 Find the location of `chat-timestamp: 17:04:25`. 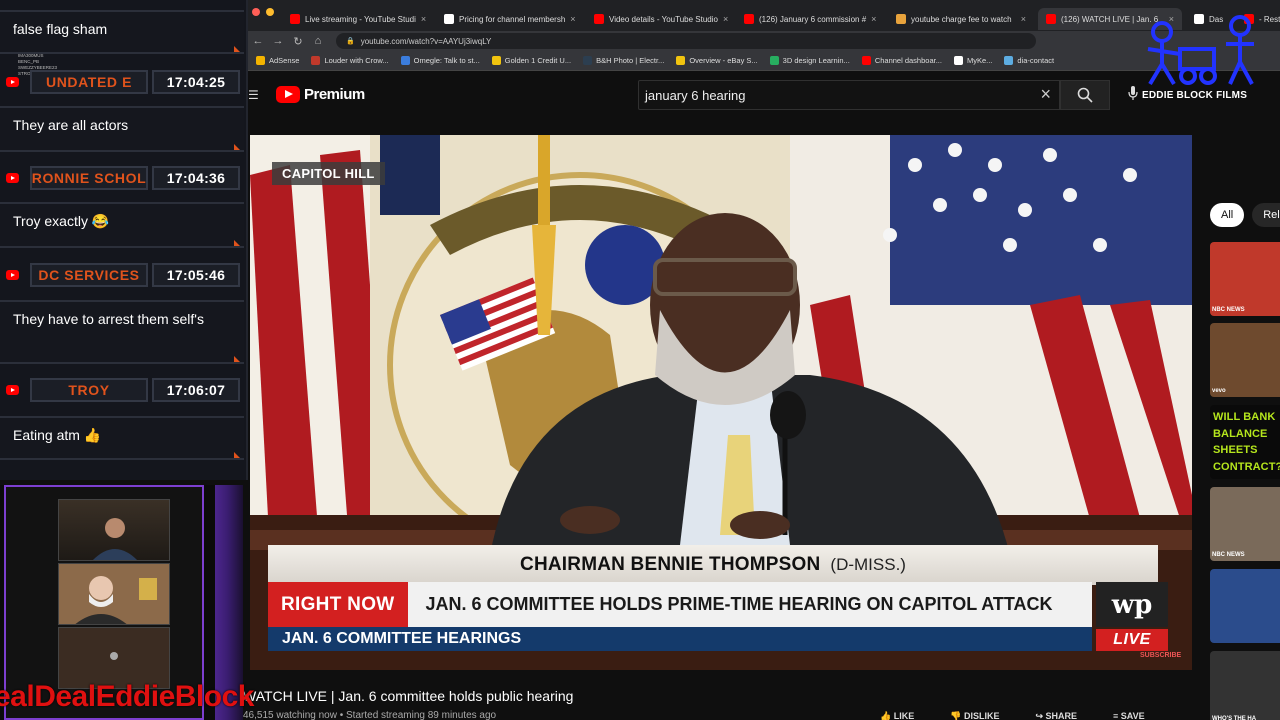

chat-timestamp: 17:04:25 is located at coordinates (196, 82).